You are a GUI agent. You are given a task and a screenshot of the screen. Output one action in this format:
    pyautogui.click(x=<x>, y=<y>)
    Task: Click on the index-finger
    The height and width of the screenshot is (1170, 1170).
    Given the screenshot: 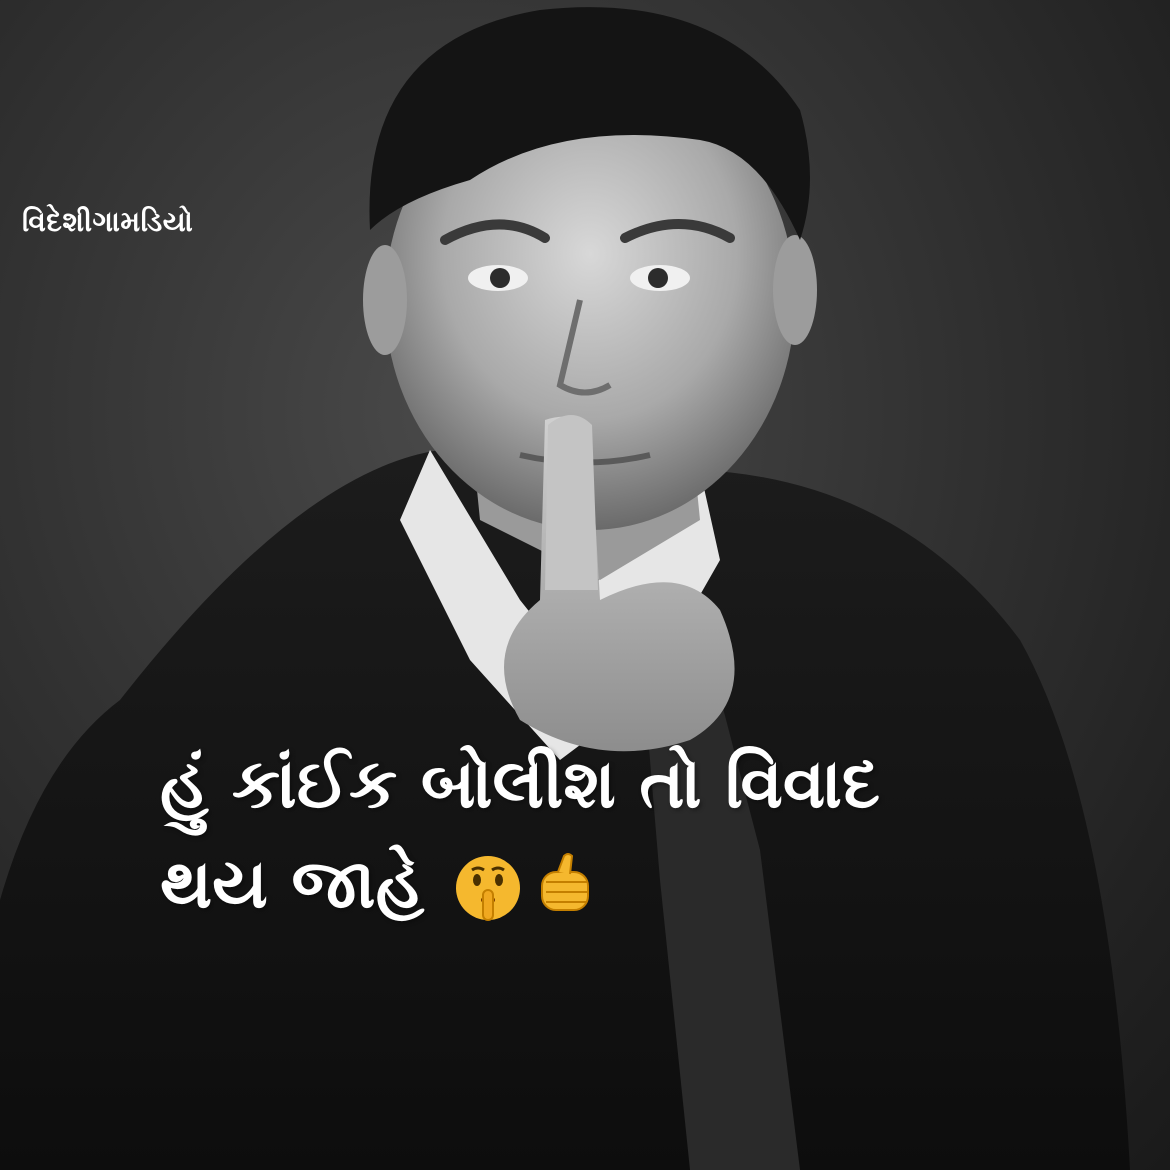 What is the action you would take?
    pyautogui.click(x=571, y=502)
    